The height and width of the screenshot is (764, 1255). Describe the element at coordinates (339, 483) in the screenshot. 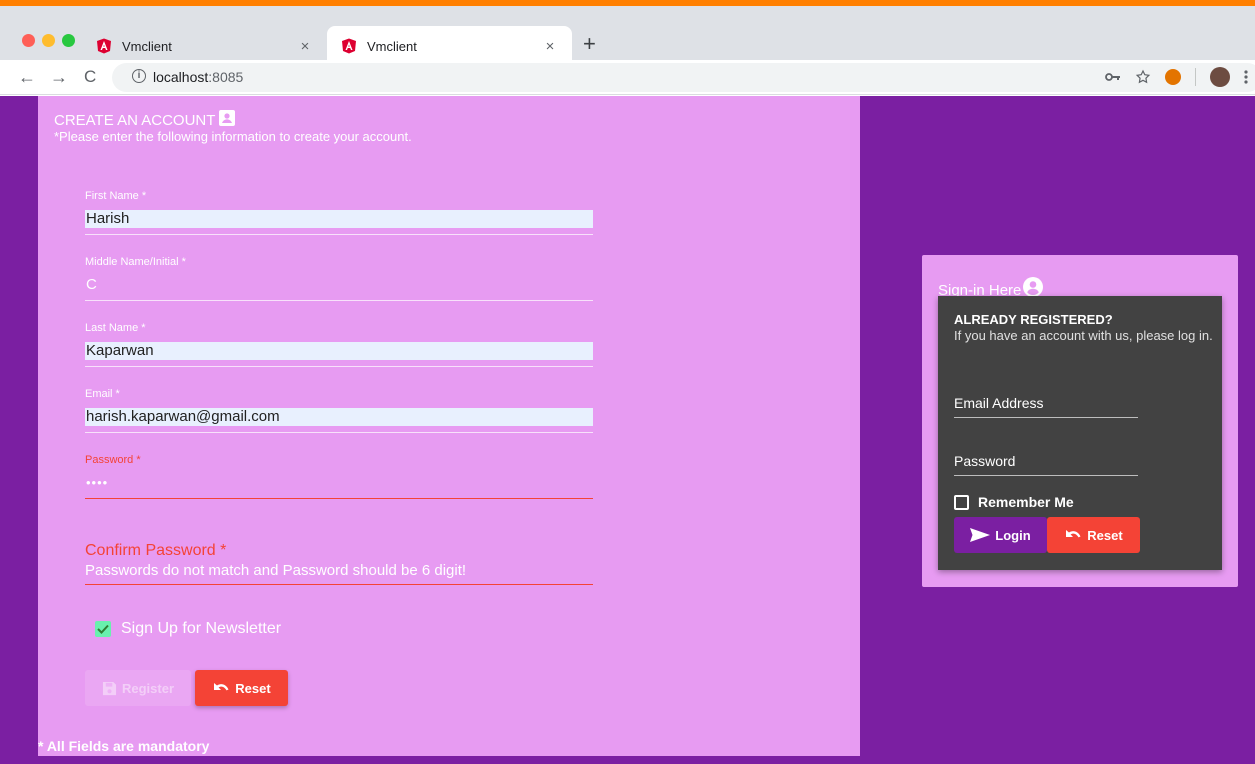

I see `password-input: ••••` at that location.